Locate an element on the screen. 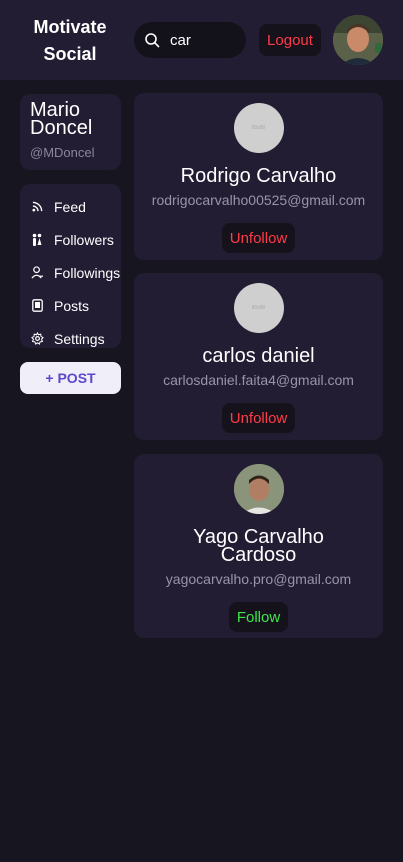  sidebar-menu: Feed Followers Followings Posts Settings is located at coordinates (70, 266).